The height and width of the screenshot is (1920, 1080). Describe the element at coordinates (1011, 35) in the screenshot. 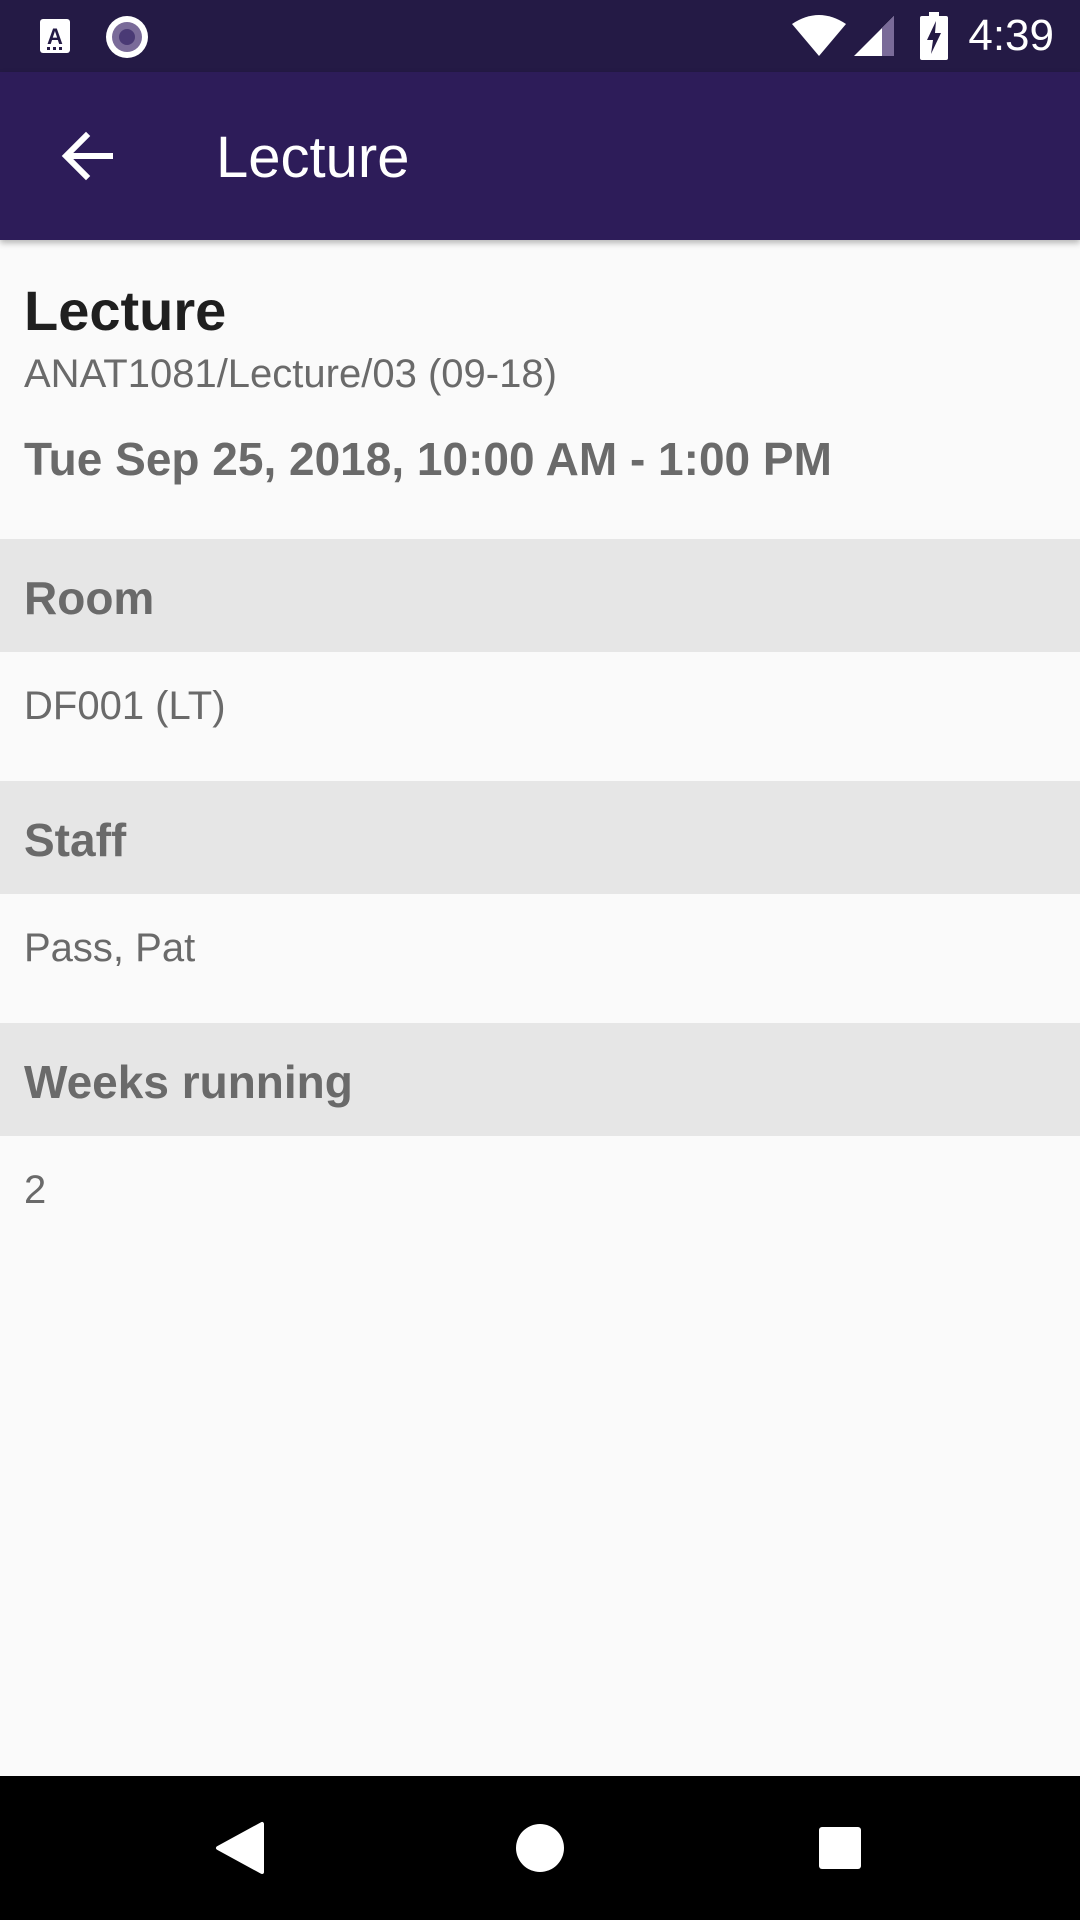

I see `clock-time: 4:39` at that location.